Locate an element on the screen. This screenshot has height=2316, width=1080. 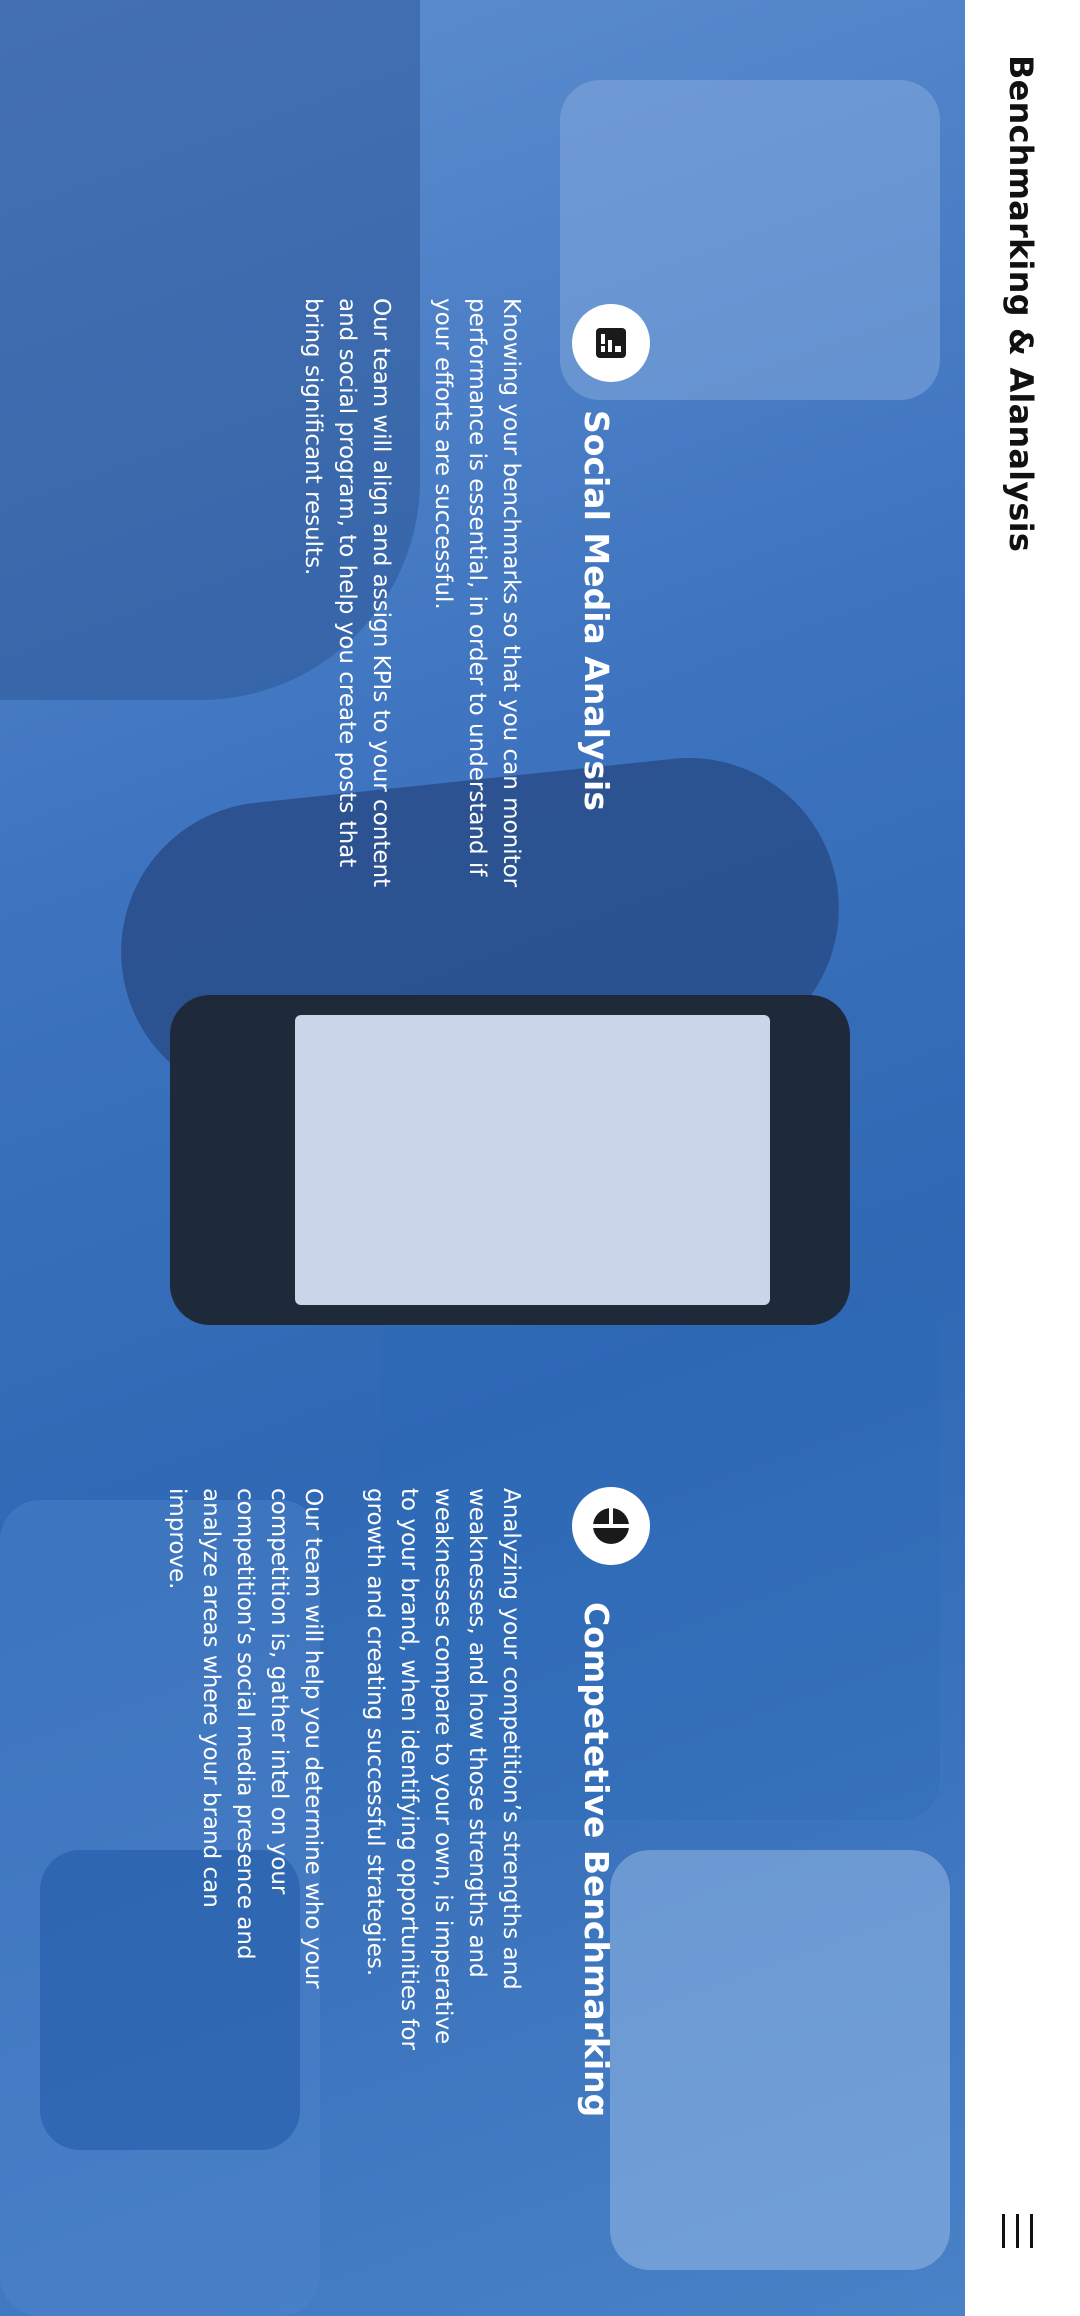
pie-chart-icon is located at coordinates (611, 1525).